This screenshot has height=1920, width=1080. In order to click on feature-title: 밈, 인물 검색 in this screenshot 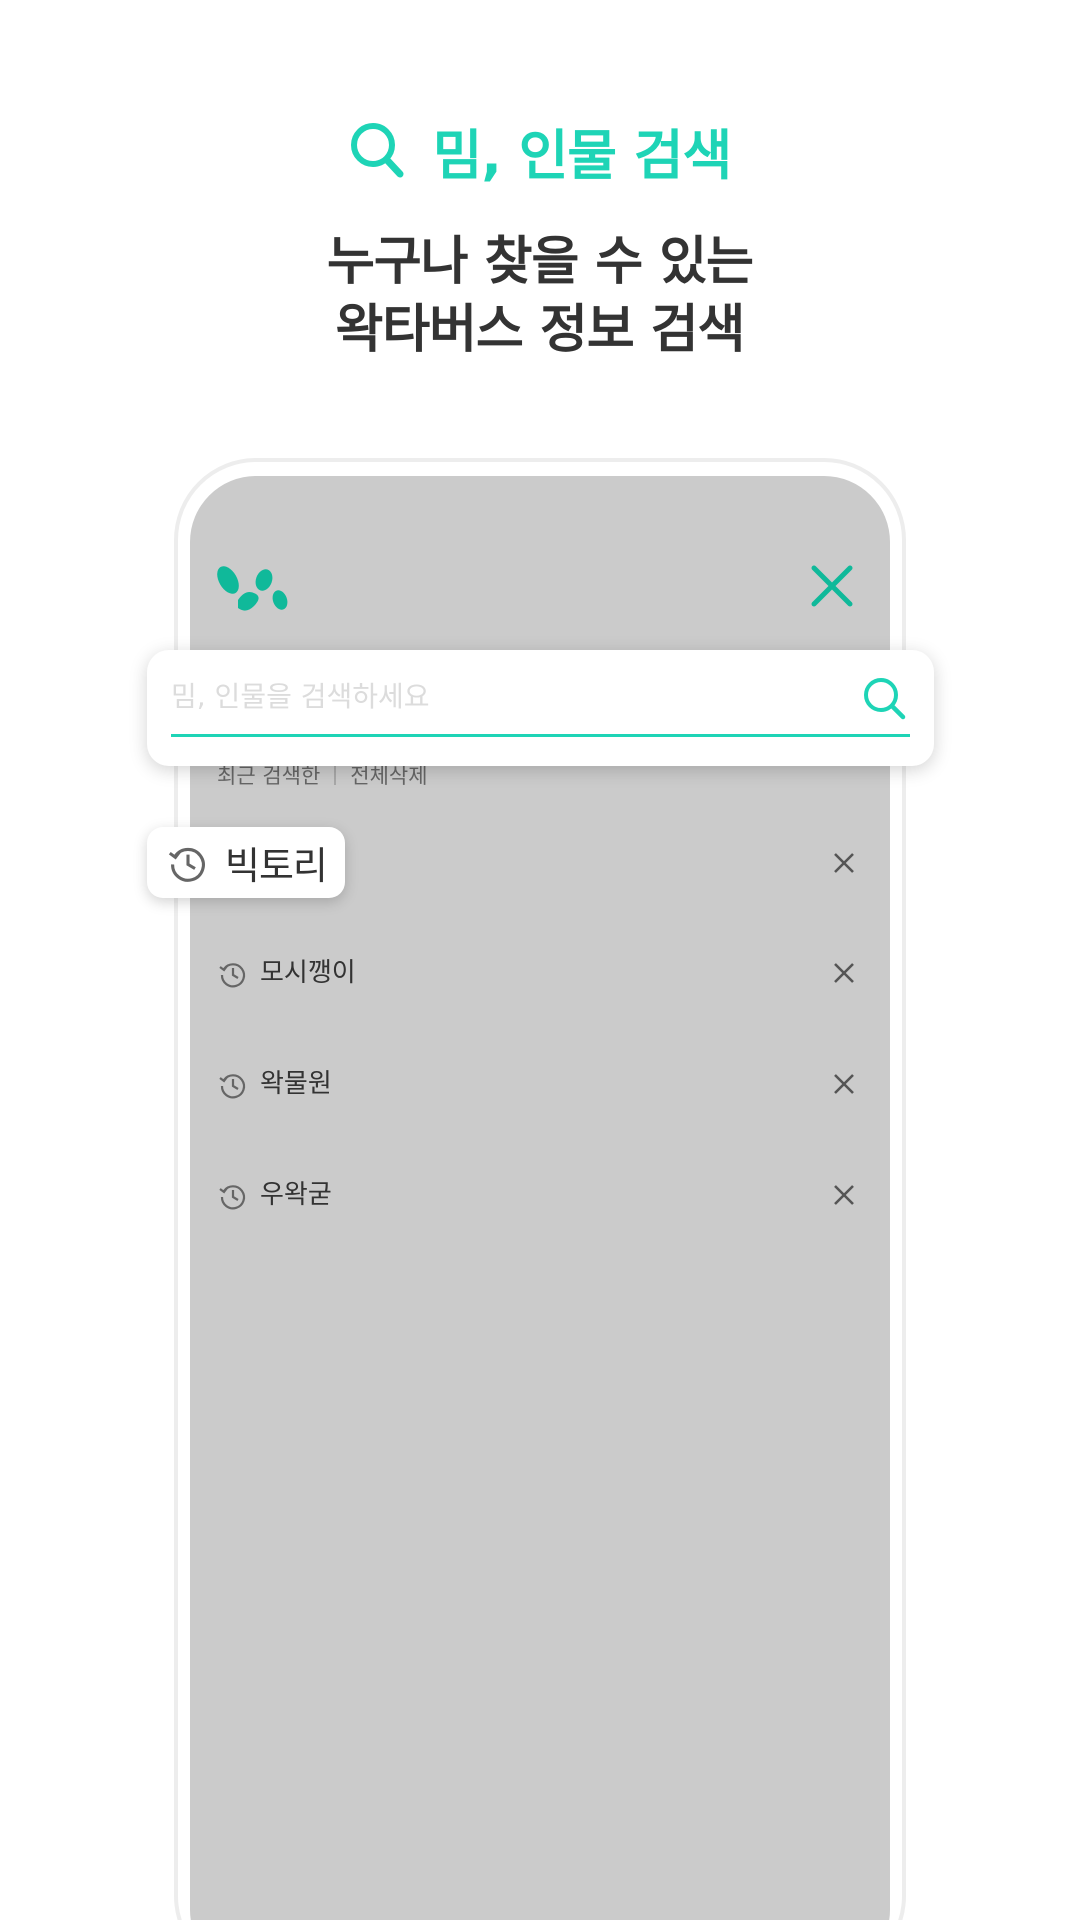, I will do `click(582, 155)`.